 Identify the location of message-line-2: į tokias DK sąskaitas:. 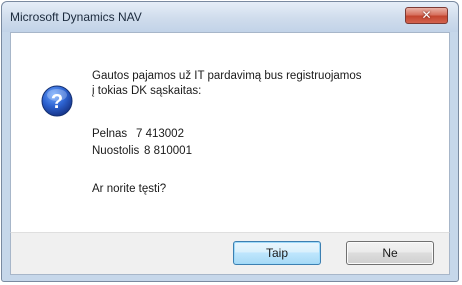
(147, 91).